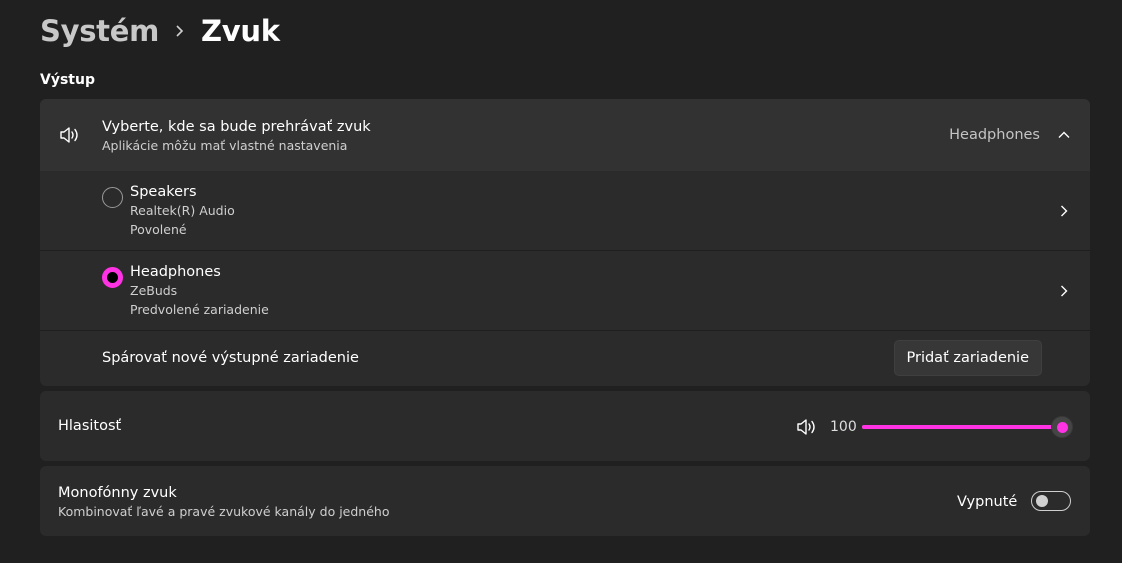 The width and height of the screenshot is (1122, 563). I want to click on volume-value: 100, so click(843, 427).